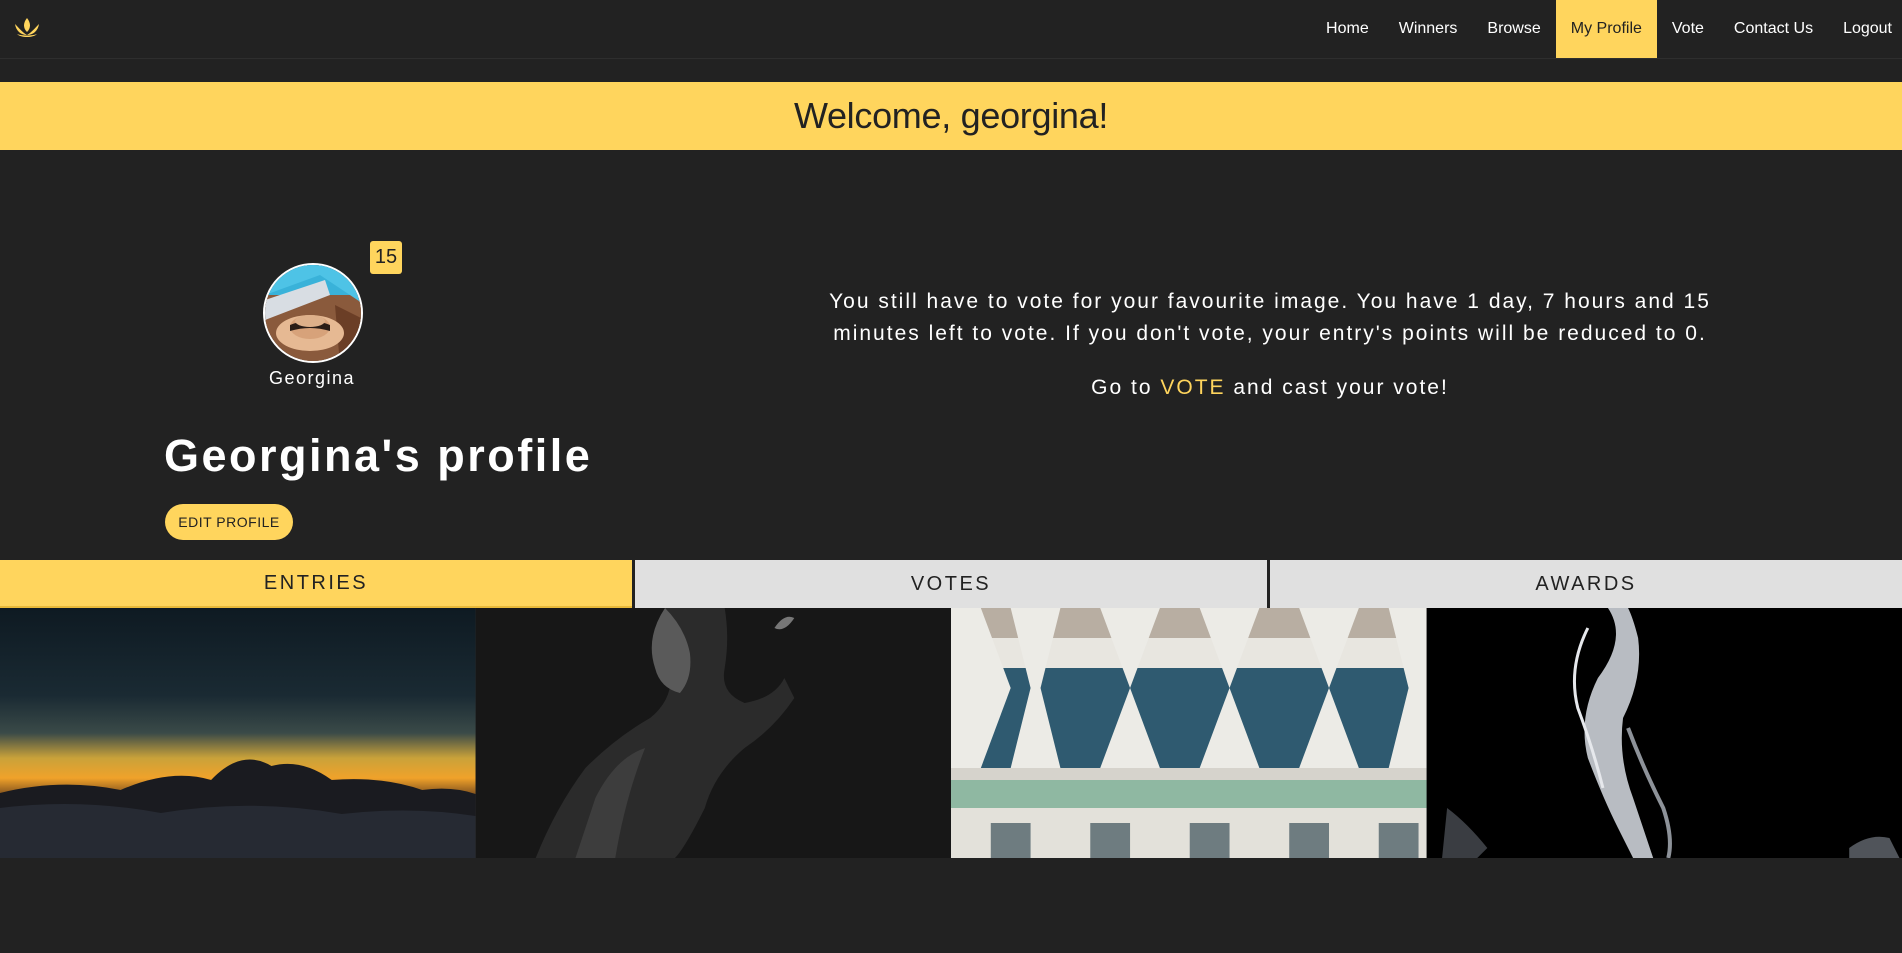 The image size is (1902, 953). What do you see at coordinates (1586, 584) in the screenshot?
I see `tab-awards: AWARDS` at bounding box center [1586, 584].